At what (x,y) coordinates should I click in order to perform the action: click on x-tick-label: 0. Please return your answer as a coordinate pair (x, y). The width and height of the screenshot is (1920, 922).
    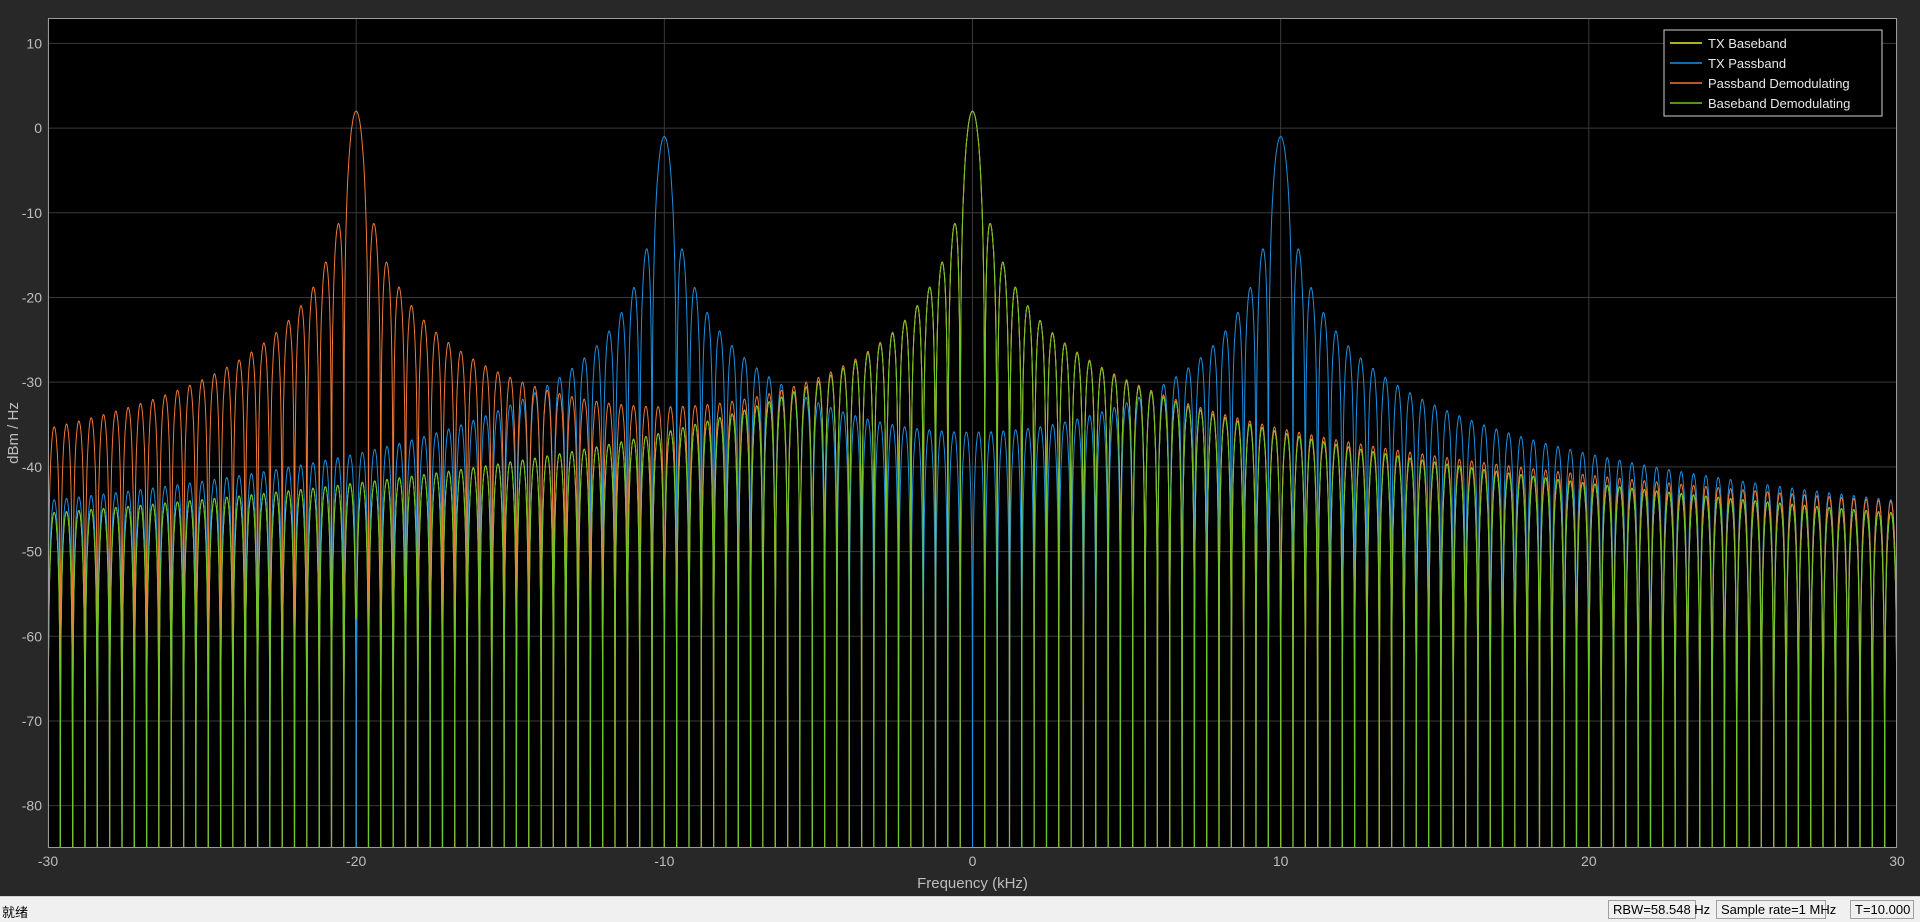
    Looking at the image, I should click on (973, 861).